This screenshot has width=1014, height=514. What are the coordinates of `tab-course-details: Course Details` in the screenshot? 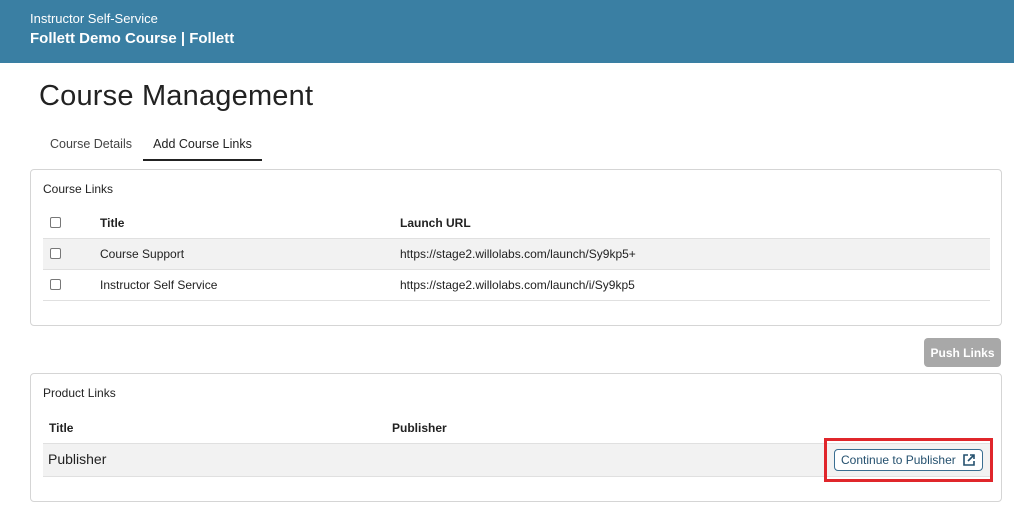 It's located at (91, 146).